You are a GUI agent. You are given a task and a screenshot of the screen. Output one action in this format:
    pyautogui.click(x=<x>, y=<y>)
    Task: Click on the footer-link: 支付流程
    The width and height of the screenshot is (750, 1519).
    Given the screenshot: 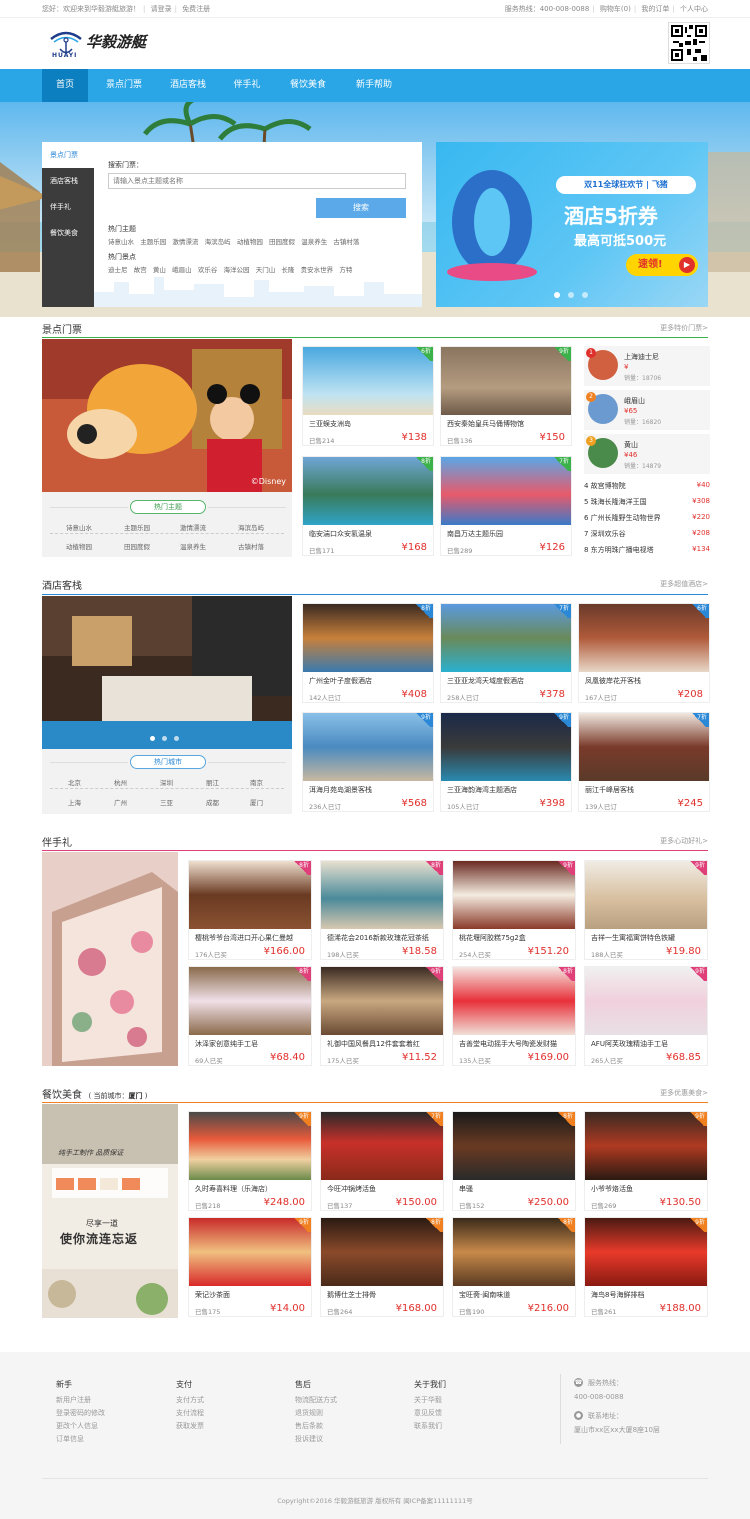 What is the action you would take?
    pyautogui.click(x=190, y=1413)
    